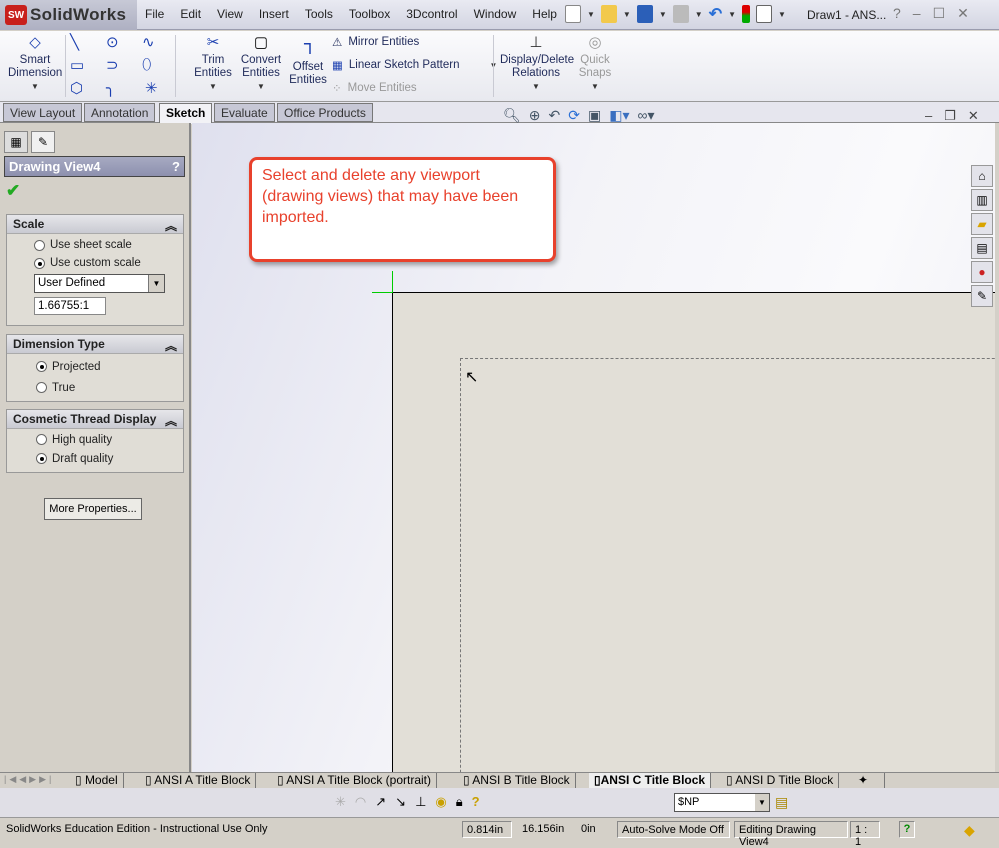 The image size is (999, 848). What do you see at coordinates (865, 834) in the screenshot?
I see `status-scale: 1` at bounding box center [865, 834].